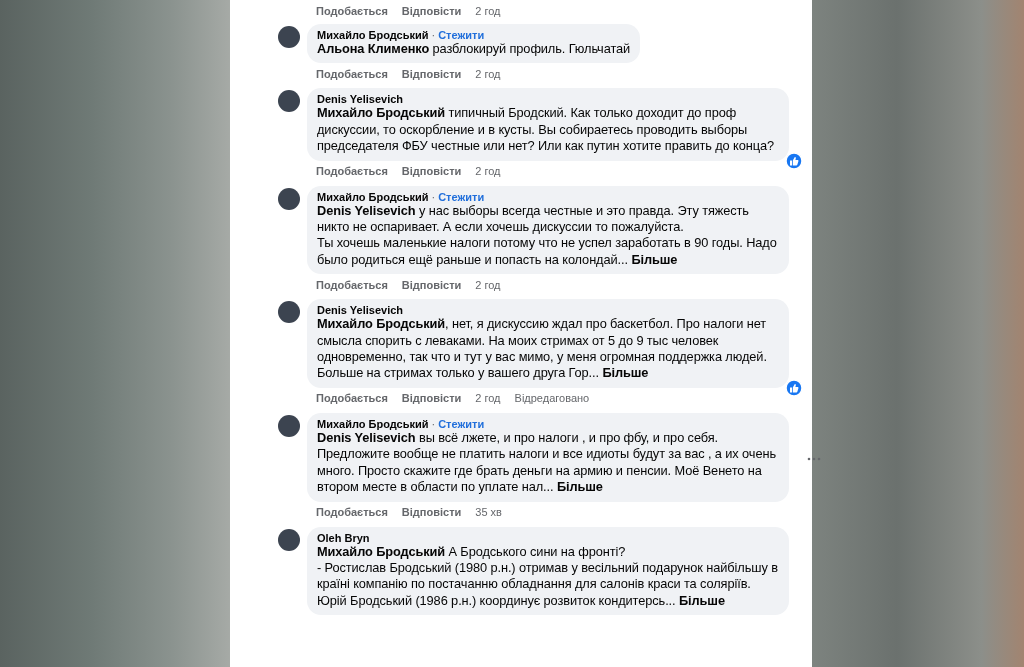 The height and width of the screenshot is (667, 1024). I want to click on comment-text: Михайло Бродський А Бродського сини на фронті?, so click(472, 551).